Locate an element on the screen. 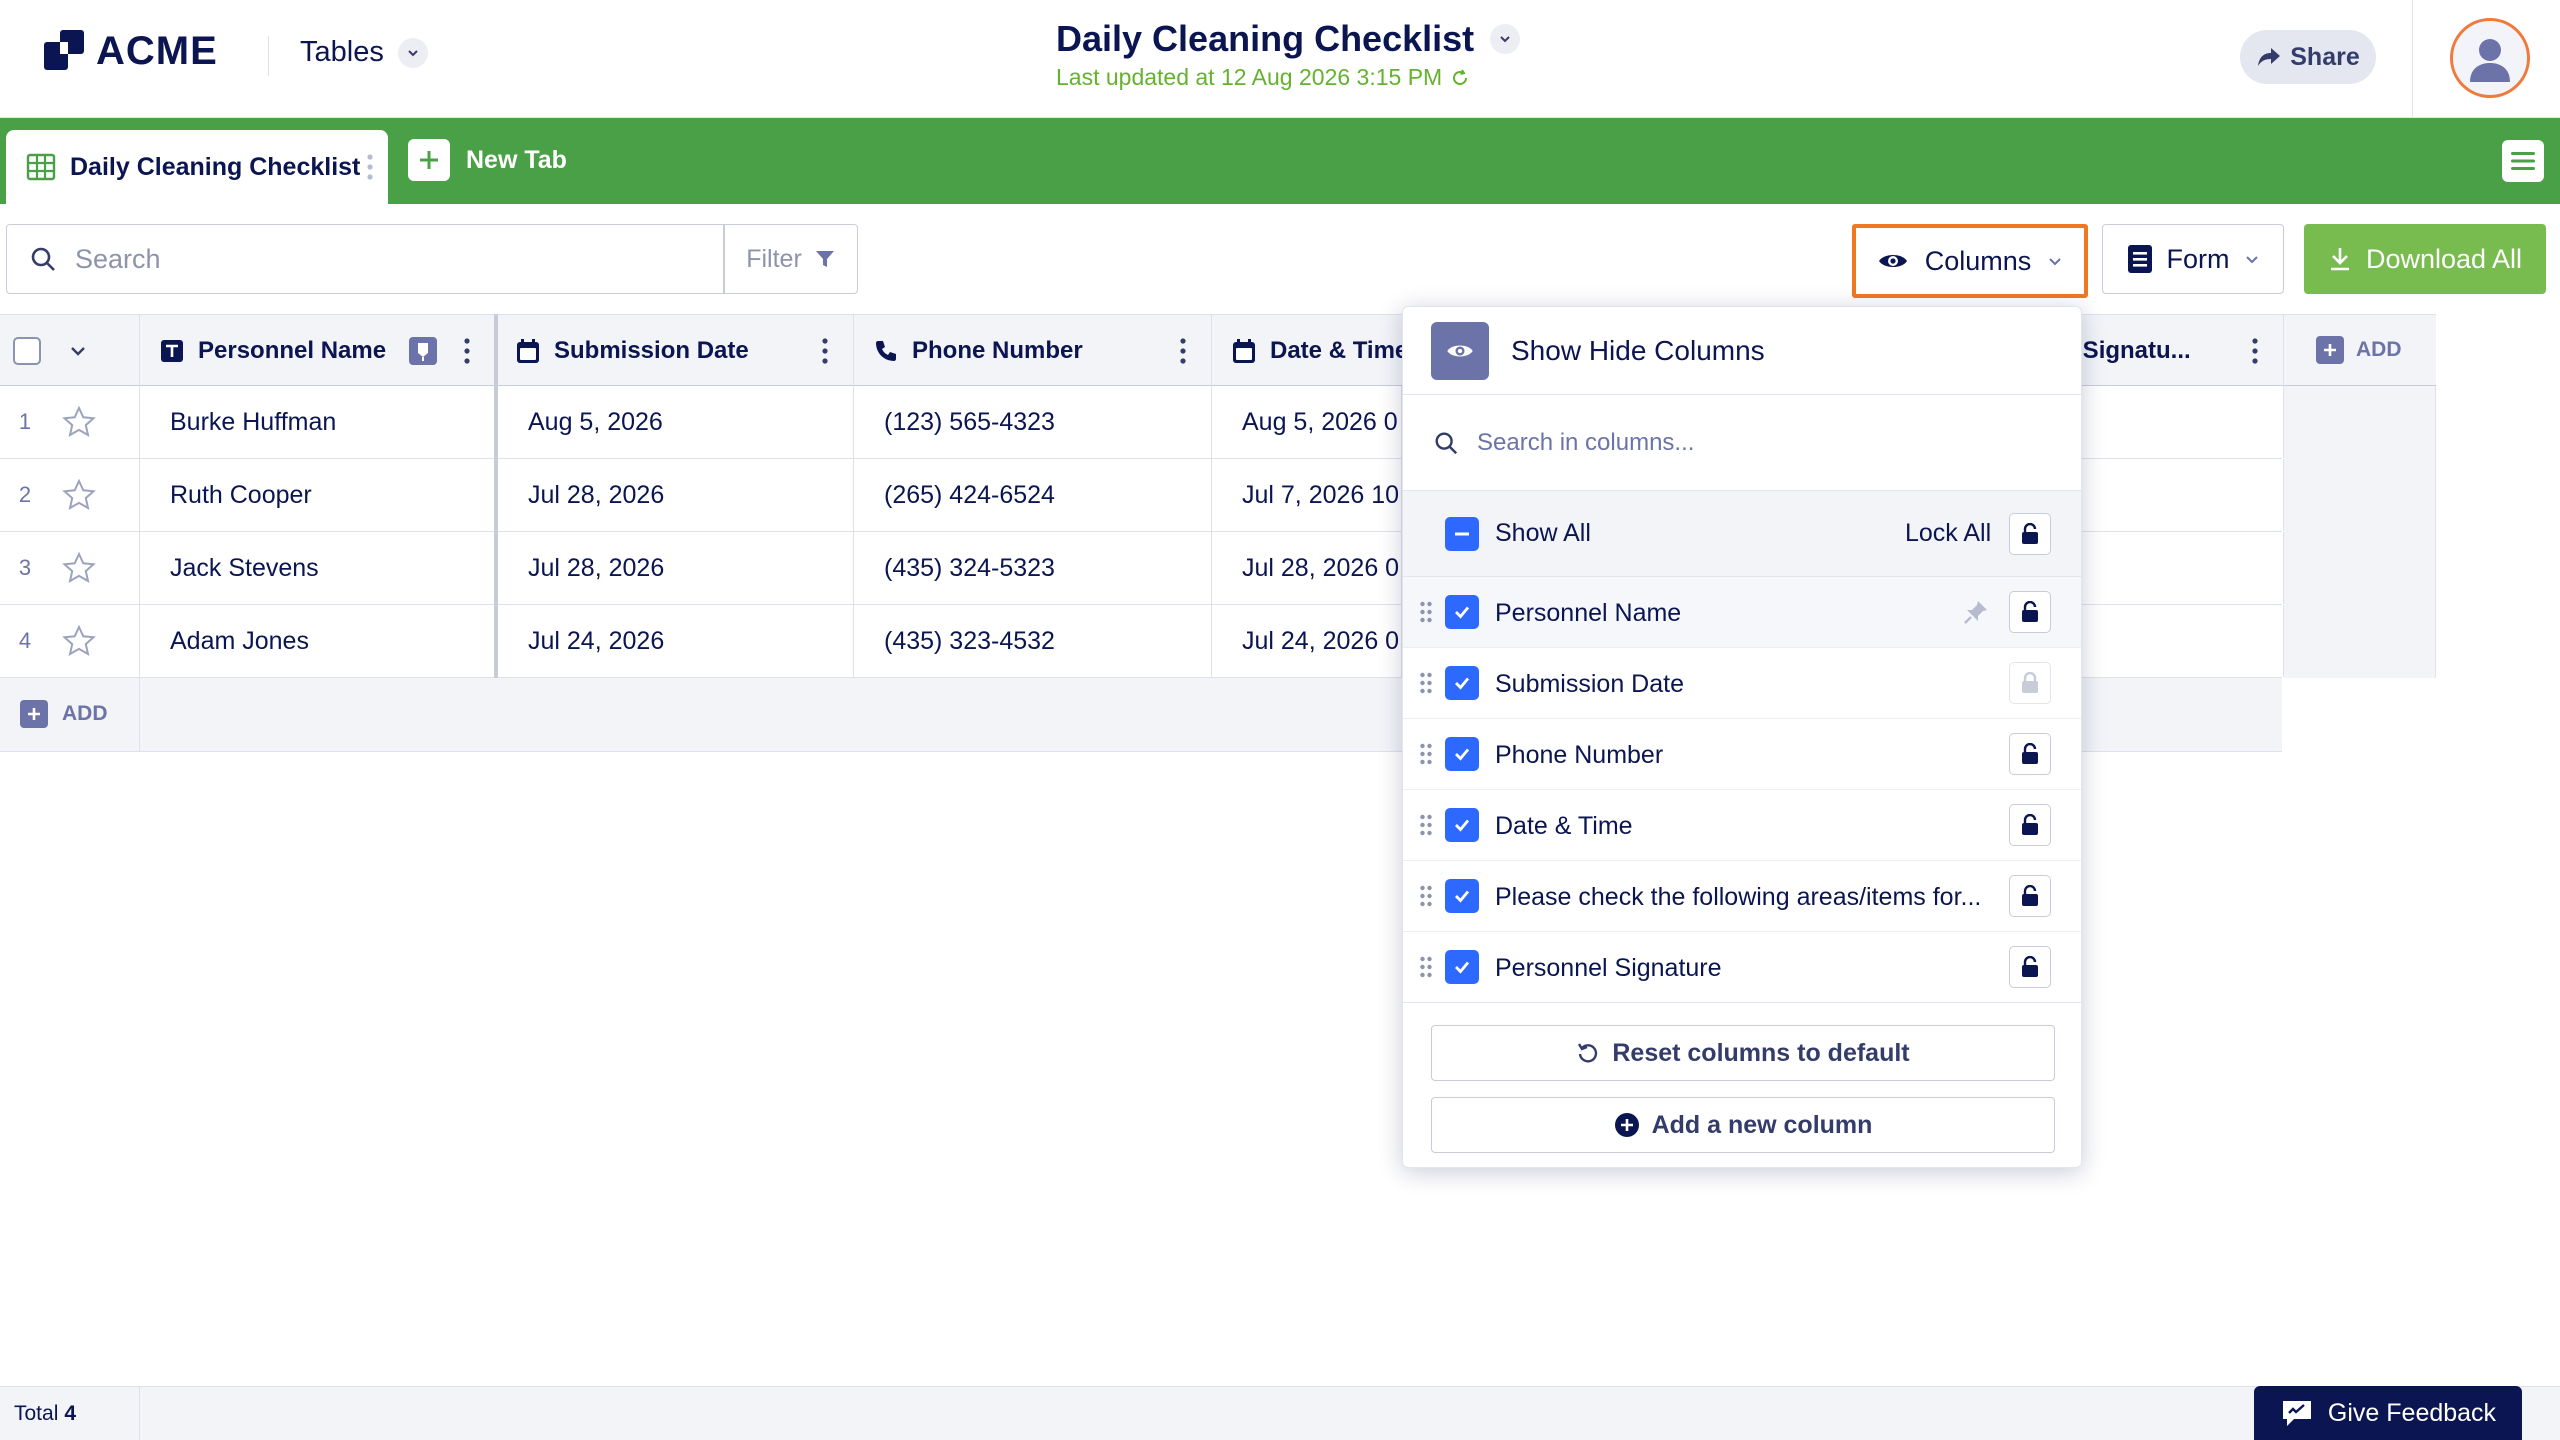  cell-phone-number: (123) 565-4323 is located at coordinates (1033, 422).